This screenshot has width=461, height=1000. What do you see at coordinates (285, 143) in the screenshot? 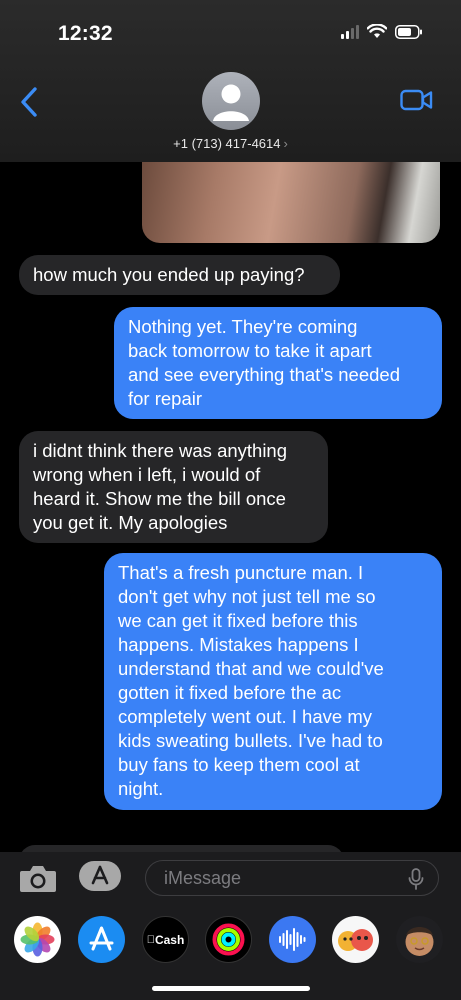
I see `chevron-right-icon: ›` at bounding box center [285, 143].